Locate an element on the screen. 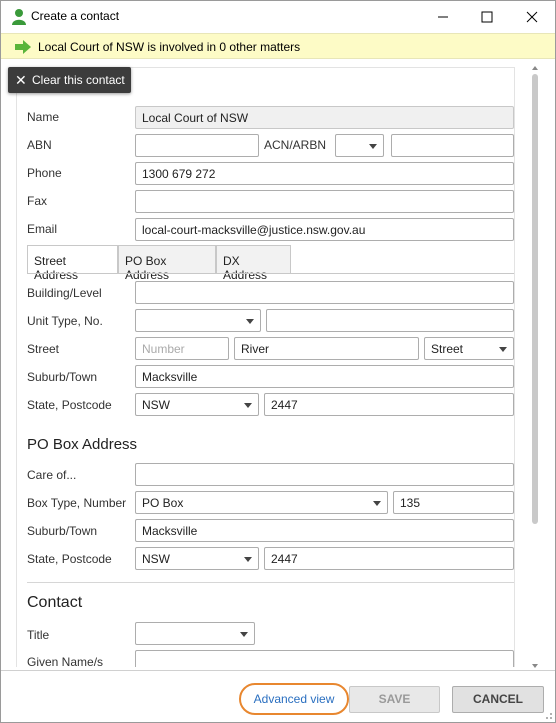  po-suburb-field: Macksville is located at coordinates (324, 530).